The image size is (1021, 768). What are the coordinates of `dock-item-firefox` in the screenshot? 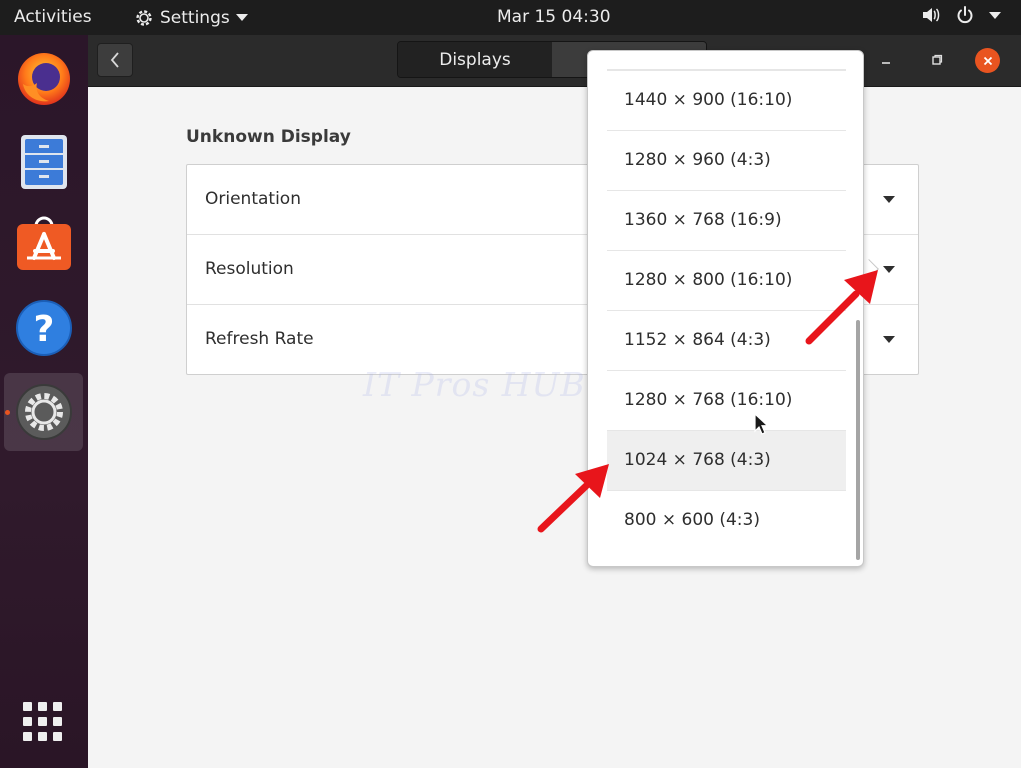 It's located at (43, 77).